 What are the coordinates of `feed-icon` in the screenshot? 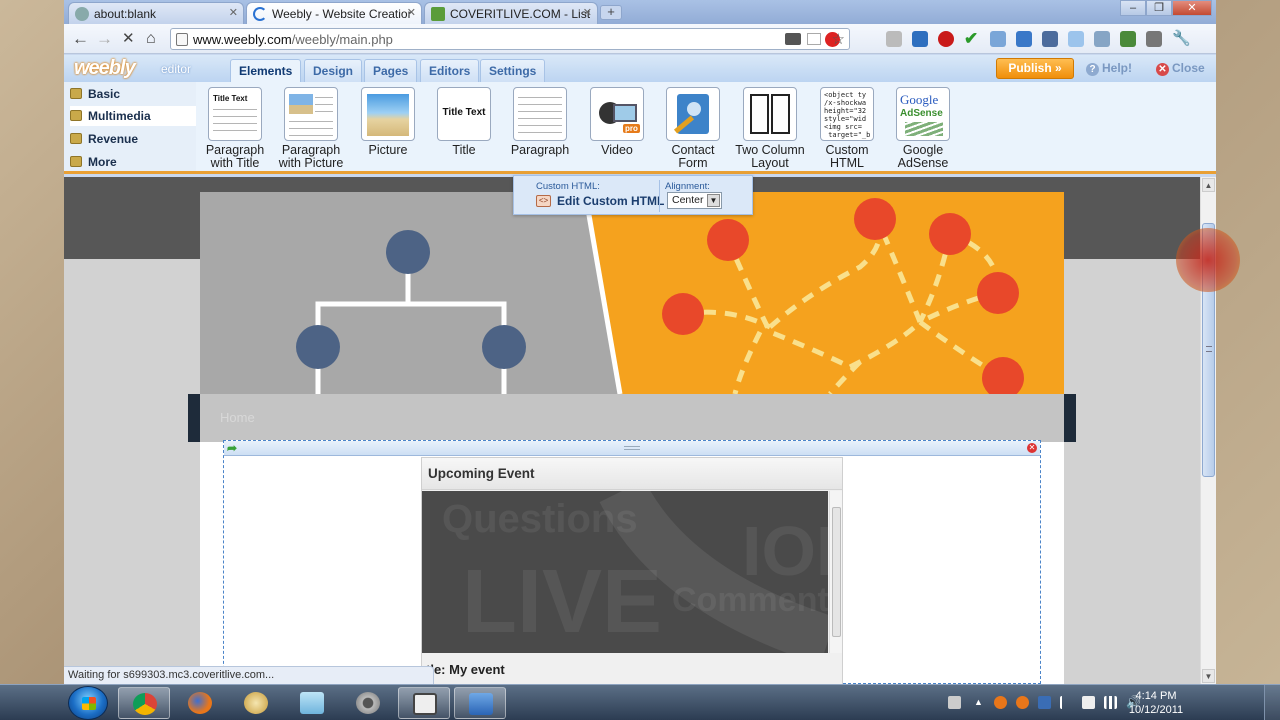 It's located at (1128, 39).